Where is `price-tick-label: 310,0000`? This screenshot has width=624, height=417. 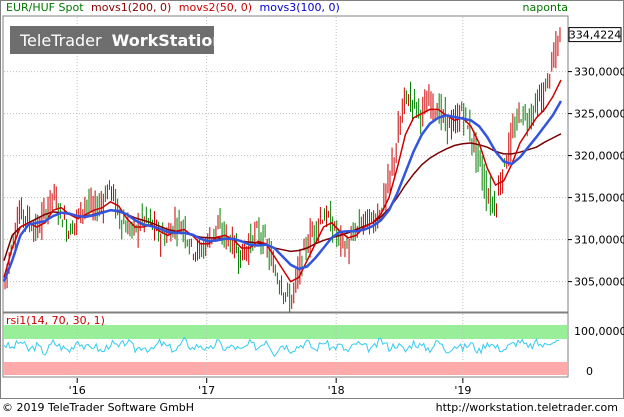
price-tick-label: 310,0000 is located at coordinates (599, 240).